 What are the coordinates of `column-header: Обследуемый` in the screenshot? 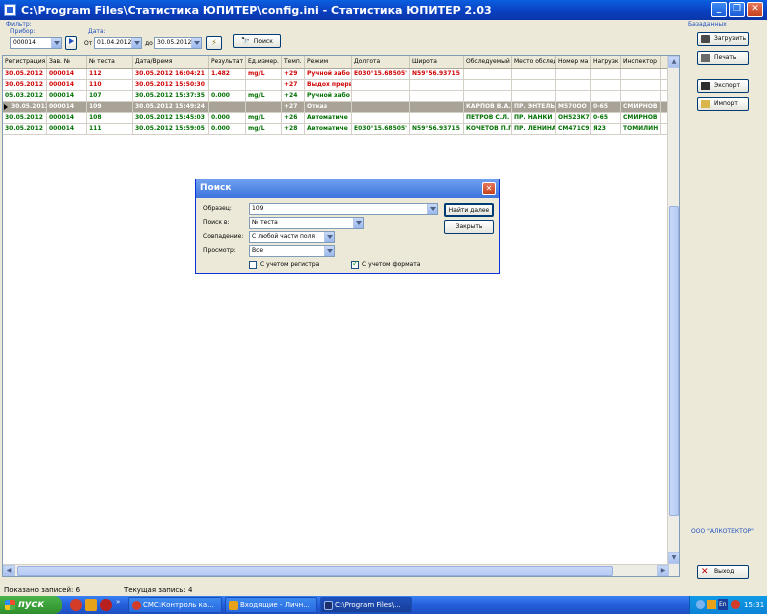 It's located at (488, 62).